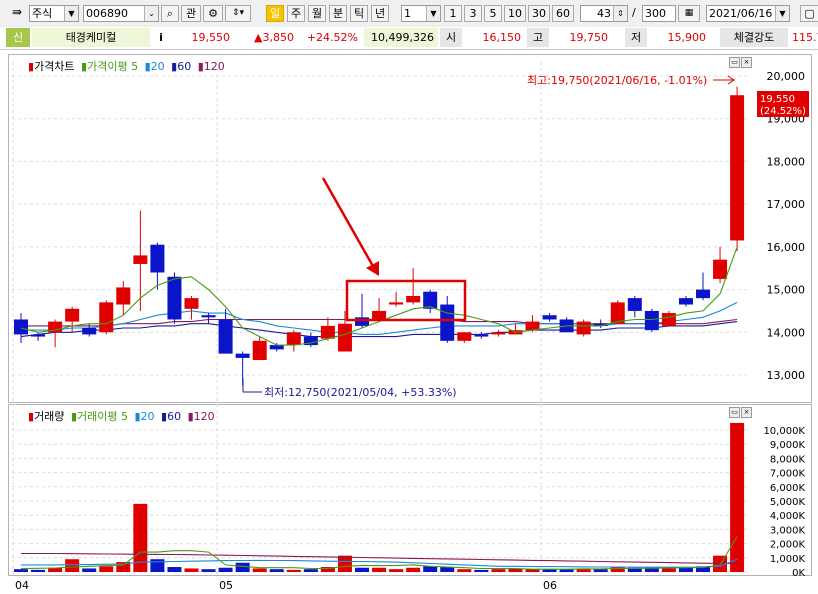  Describe the element at coordinates (22, 585) in the screenshot. I see `x-tick-label: 04` at that location.